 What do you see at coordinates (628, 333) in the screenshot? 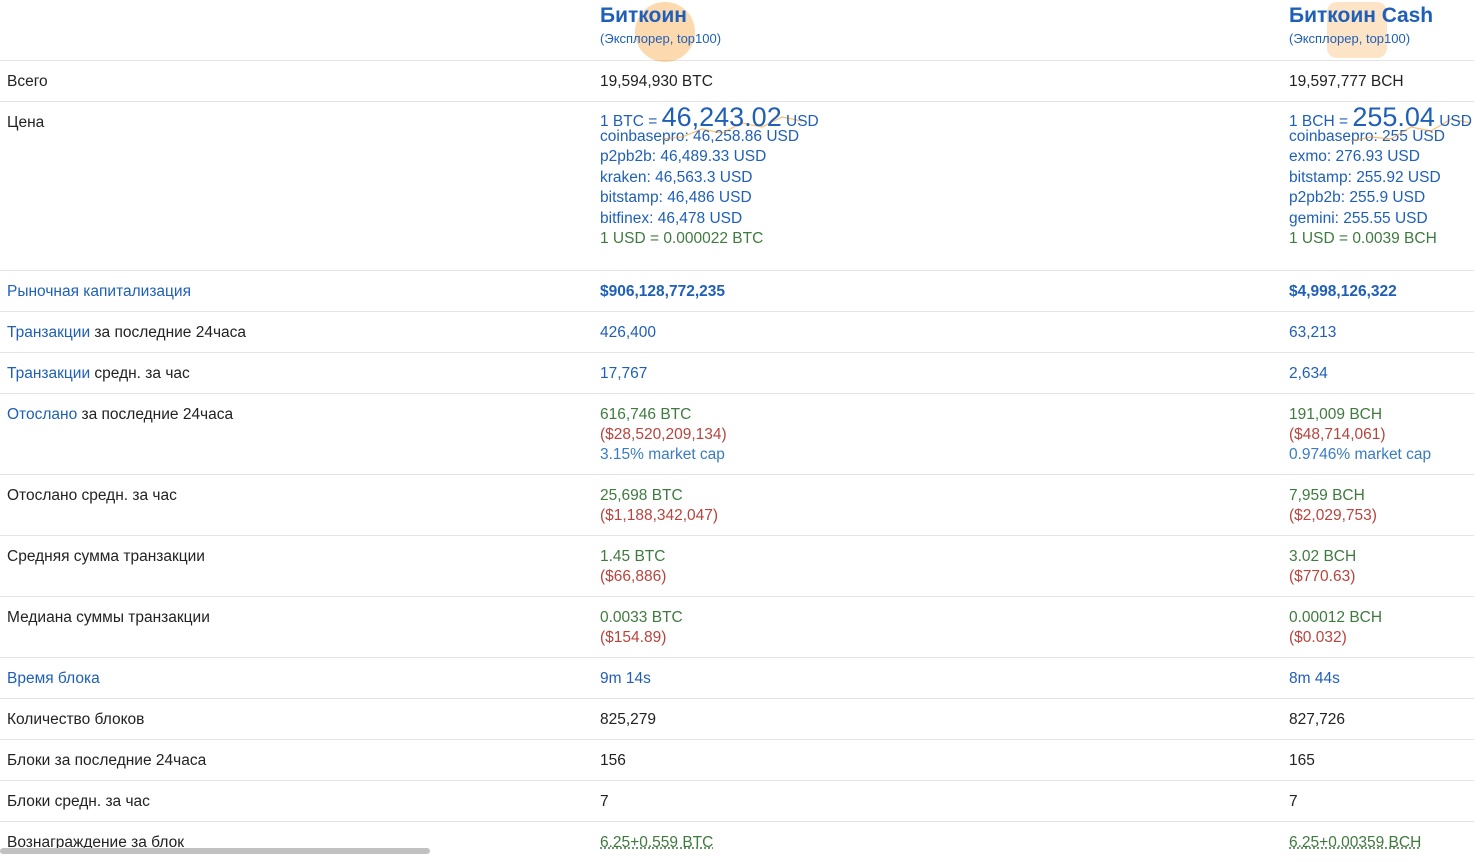
I see `tx24-btc: 426,400` at bounding box center [628, 333].